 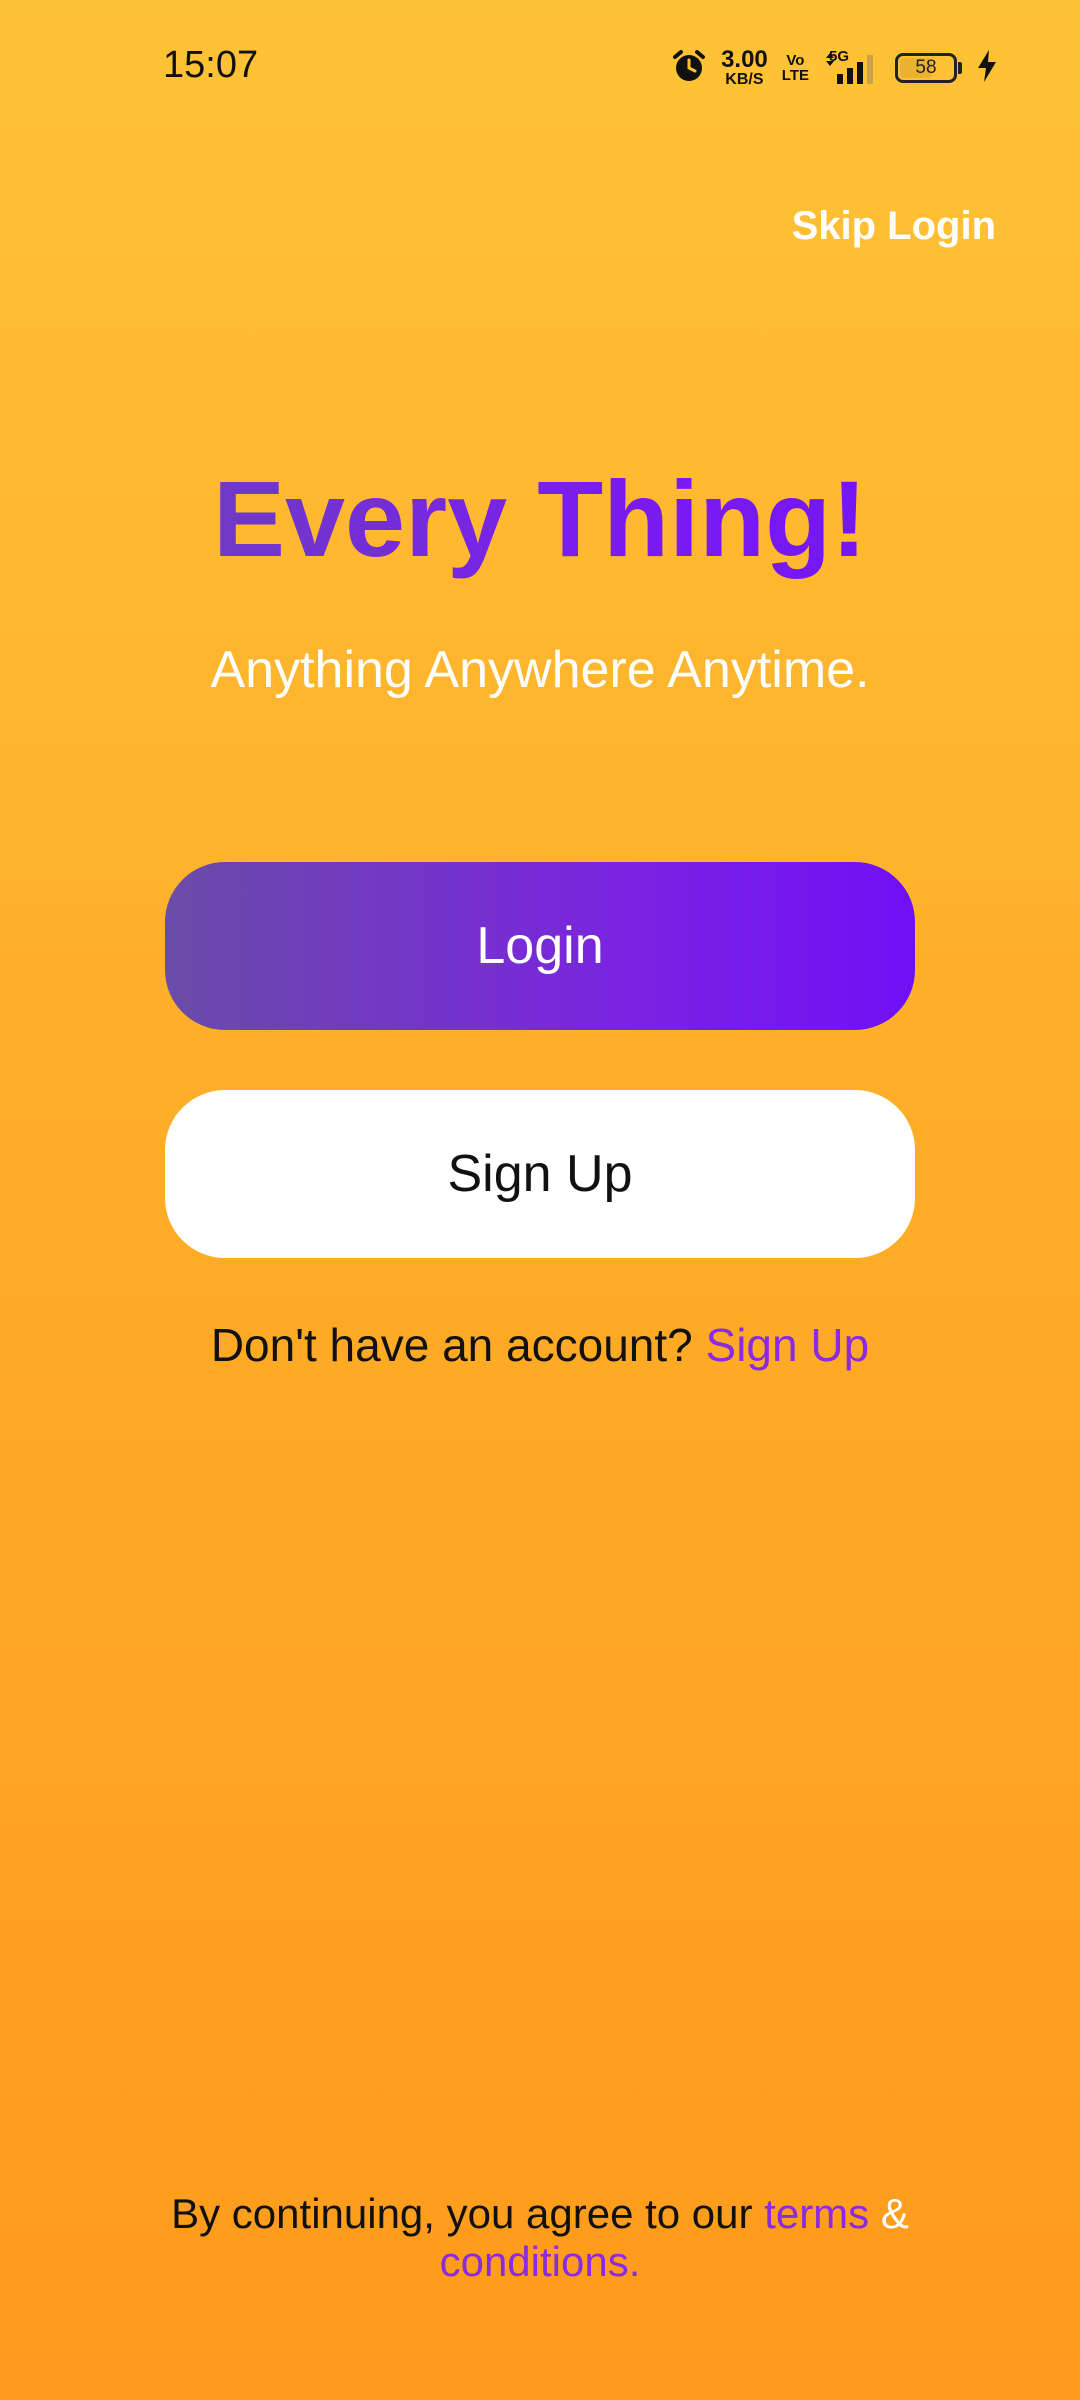 What do you see at coordinates (795, 60) in the screenshot?
I see `volte-top: Vo` at bounding box center [795, 60].